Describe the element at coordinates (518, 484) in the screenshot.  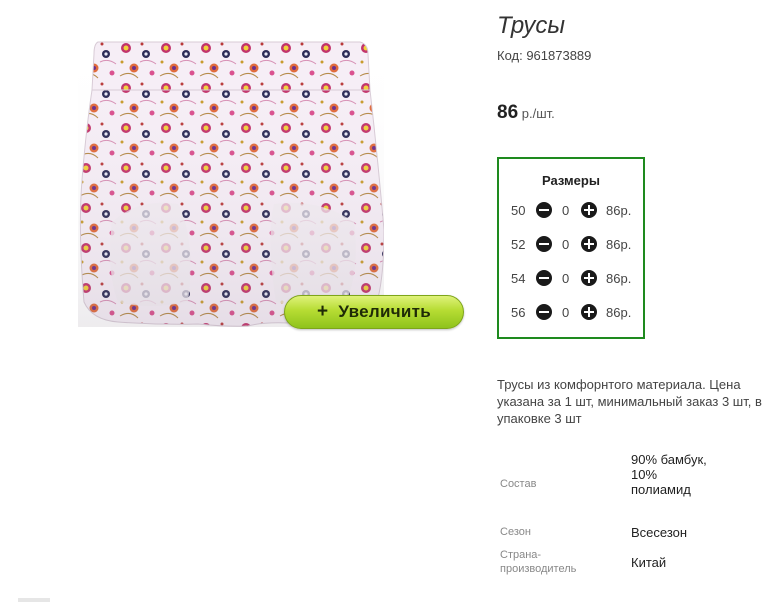
I see `spec-label: Состав` at that location.